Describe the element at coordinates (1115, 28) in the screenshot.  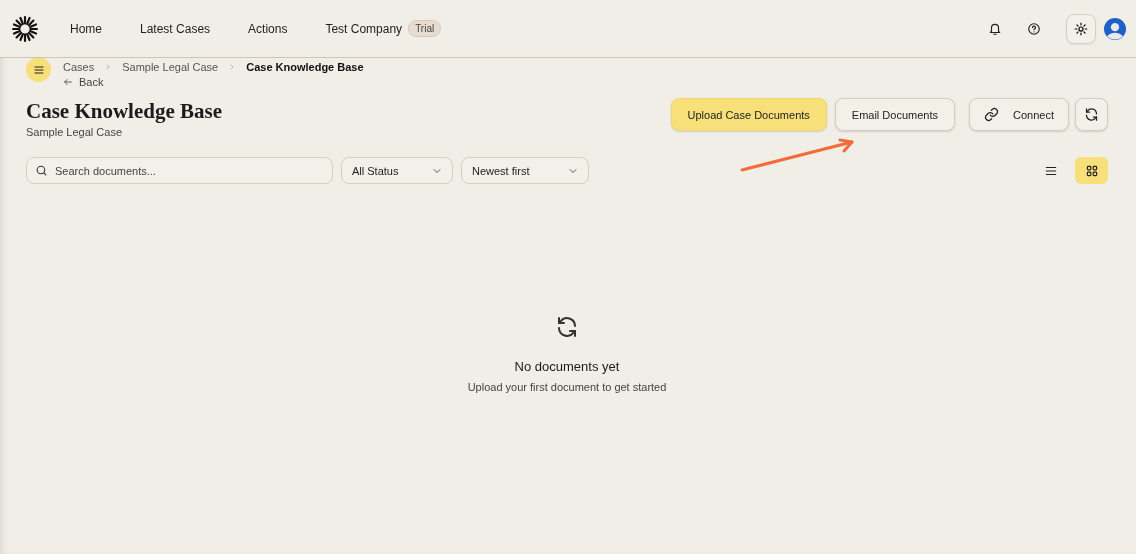
I see `avatar-icon` at that location.